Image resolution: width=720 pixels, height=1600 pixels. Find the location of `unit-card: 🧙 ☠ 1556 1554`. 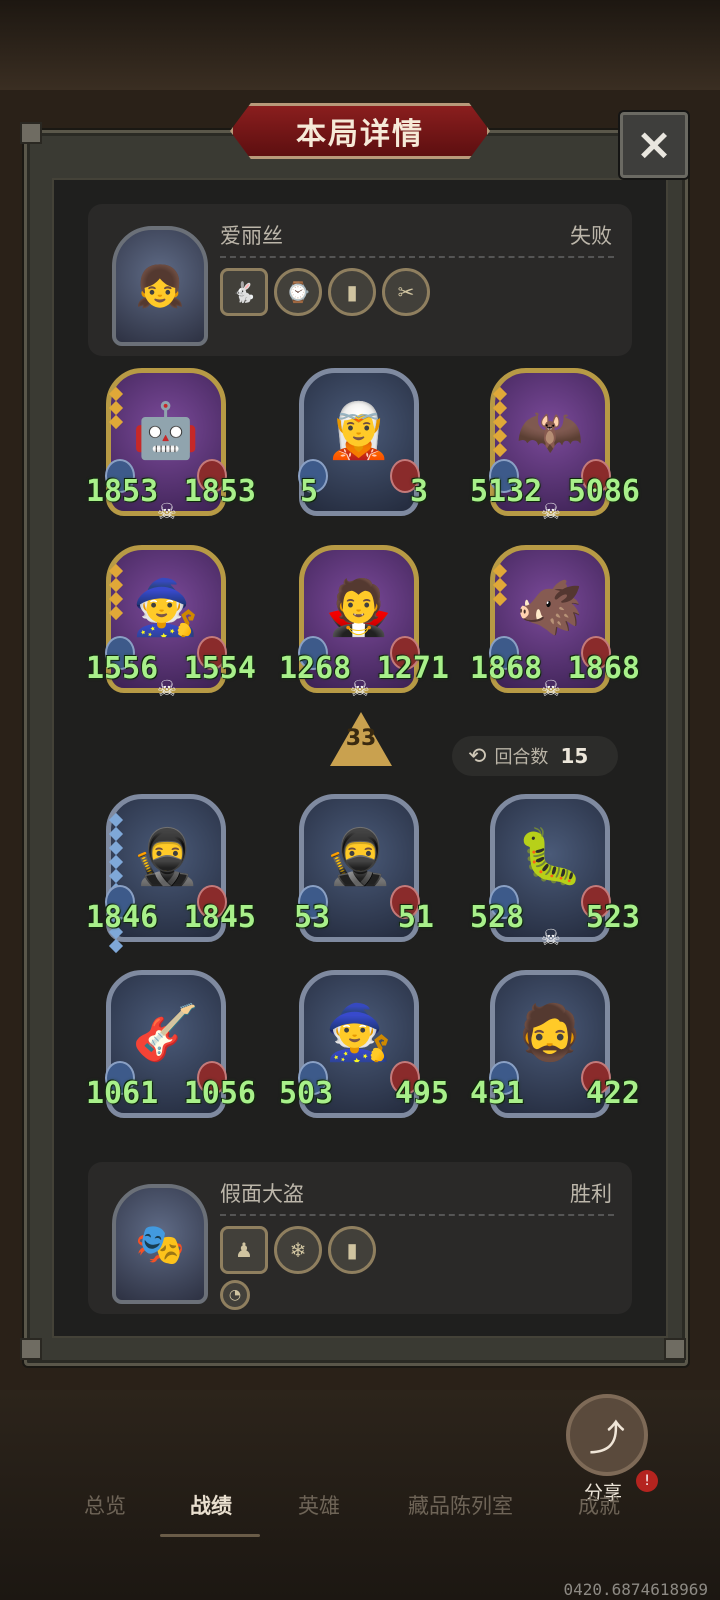

unit-card: 🧙 ☠ 1556 1554 is located at coordinates (171, 623).